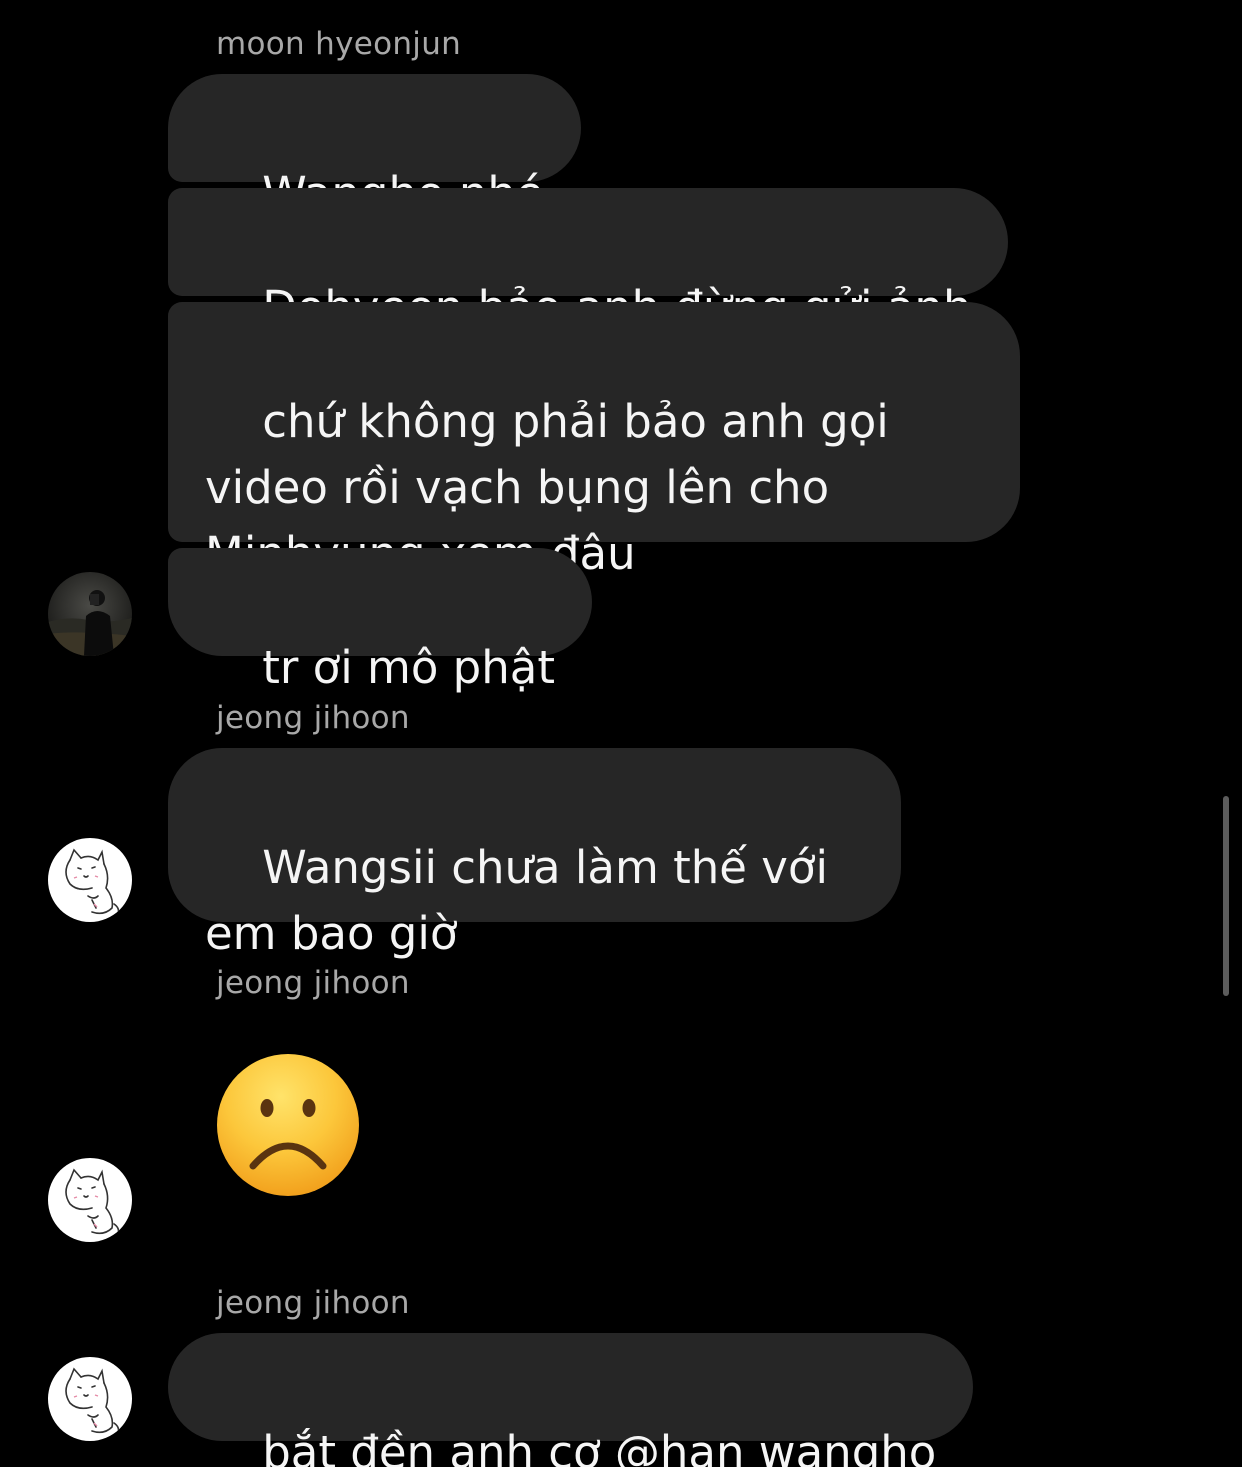 This screenshot has width=1242, height=1467. I want to click on sender-name: moon hyeonjun, so click(339, 44).